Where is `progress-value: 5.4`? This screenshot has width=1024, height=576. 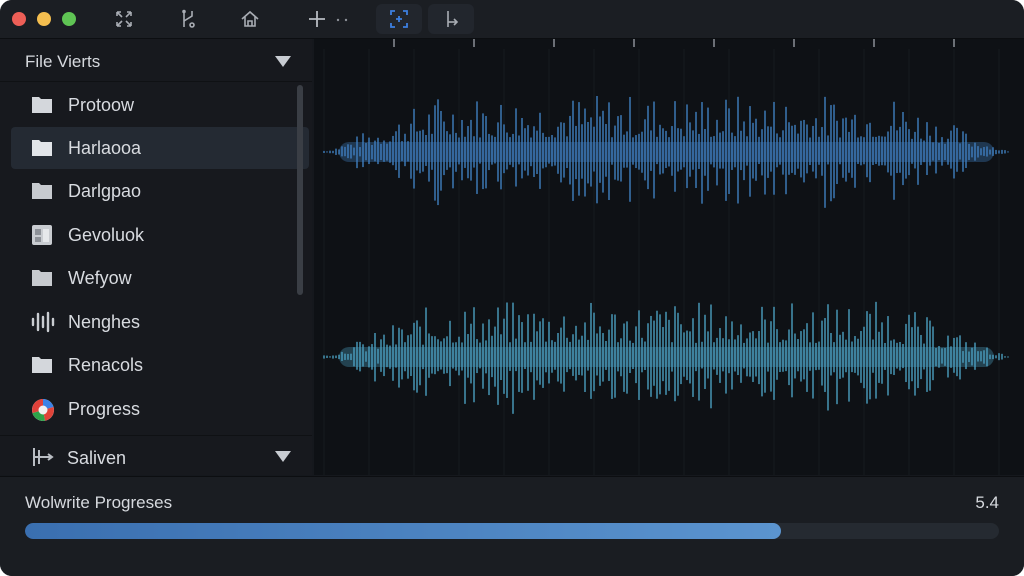
progress-value: 5.4 is located at coordinates (987, 502).